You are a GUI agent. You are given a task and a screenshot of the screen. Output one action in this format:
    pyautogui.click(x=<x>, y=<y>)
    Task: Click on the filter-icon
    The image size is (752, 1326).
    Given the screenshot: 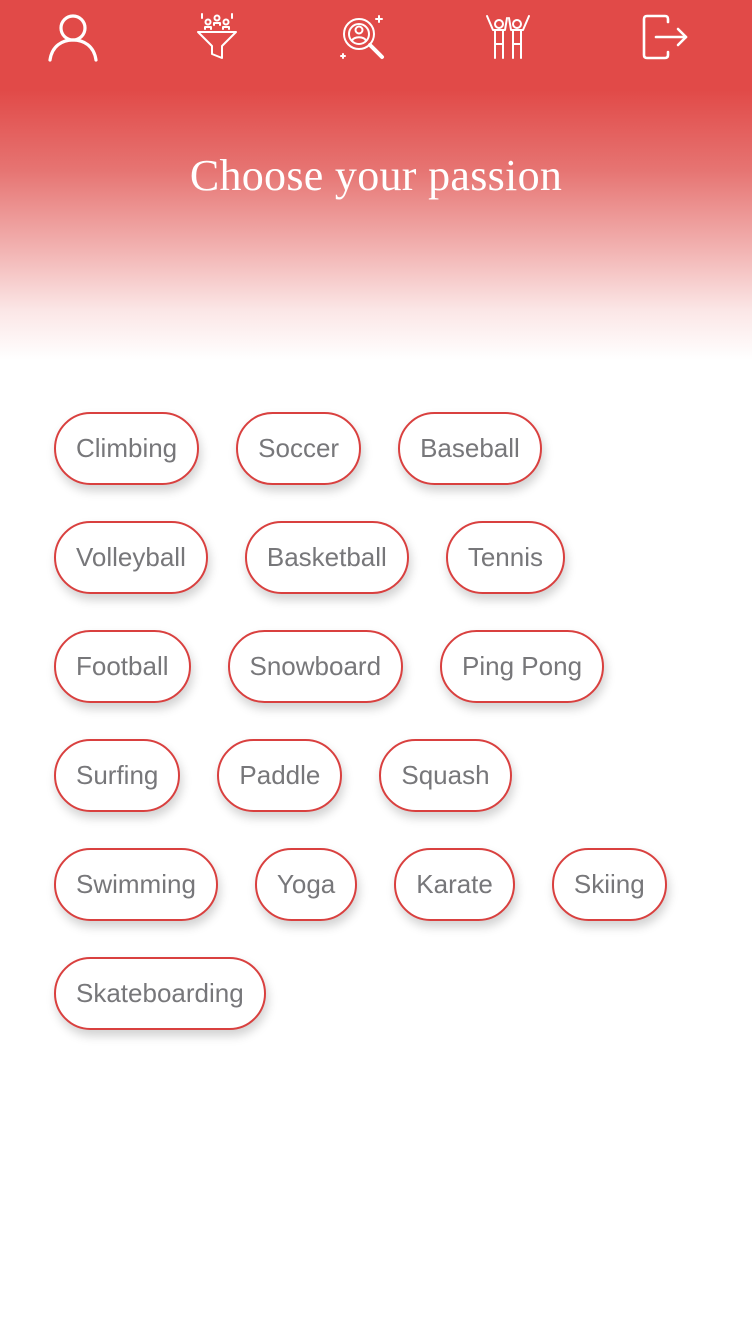 What is the action you would take?
    pyautogui.click(x=217, y=36)
    